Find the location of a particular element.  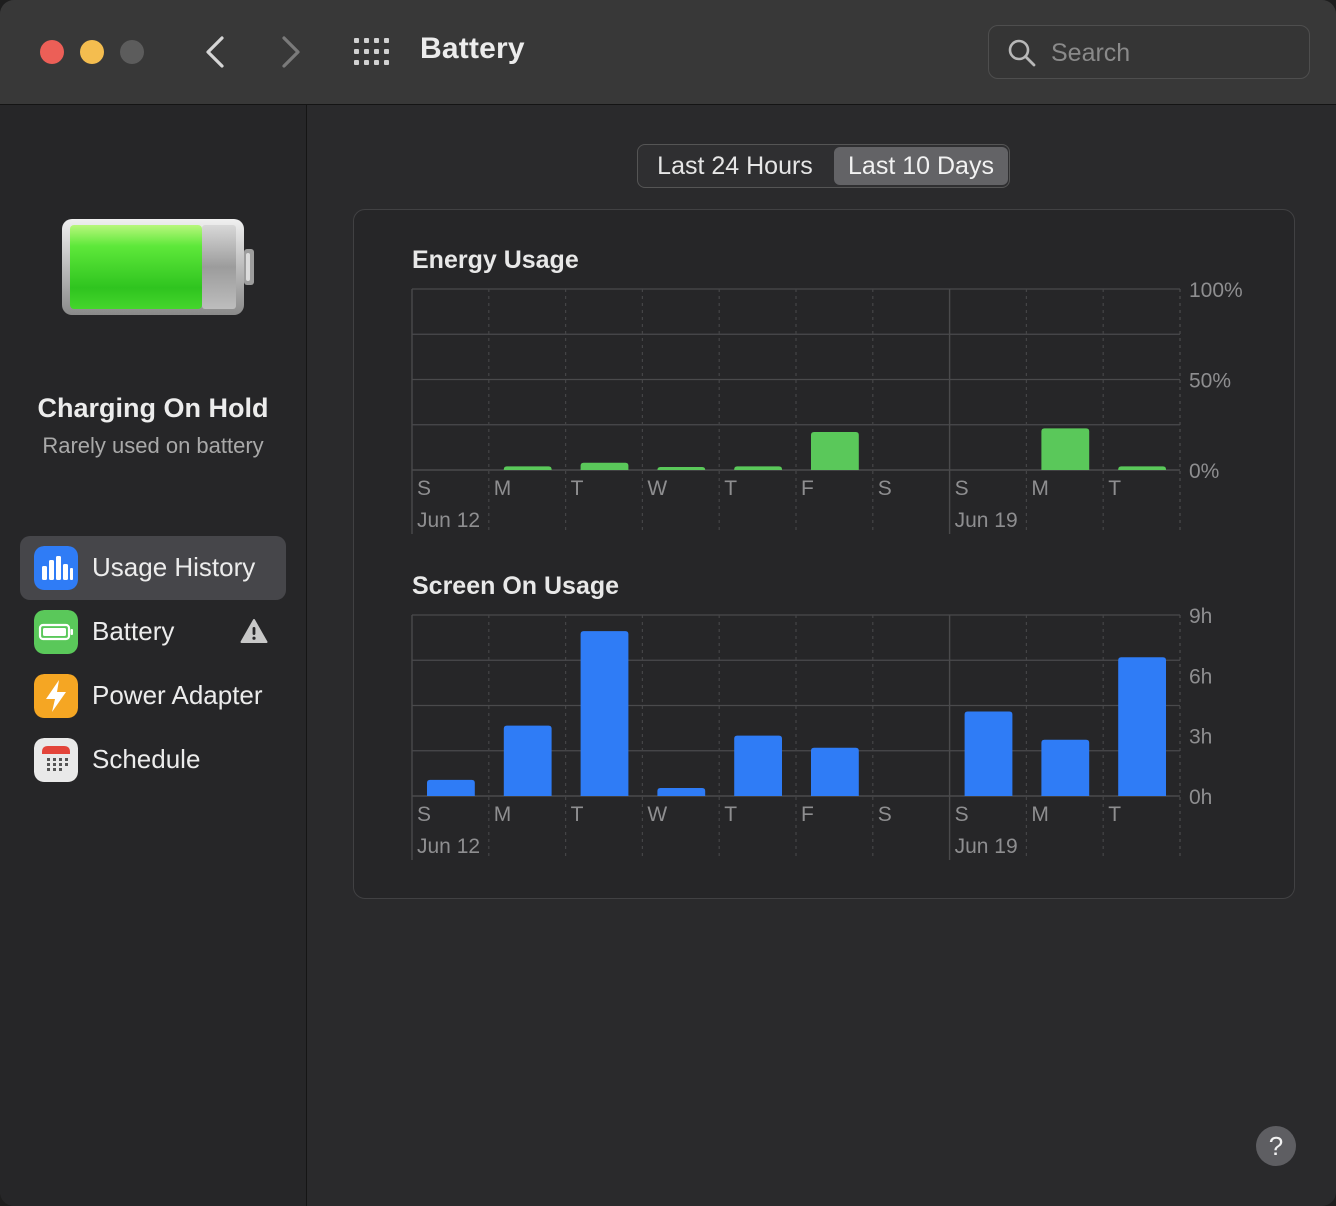

screen-on-usage-chart: 9h 6h 3h 0h S Jun 12 M T W T F S S Jun 19 M T is located at coordinates (811, 732).